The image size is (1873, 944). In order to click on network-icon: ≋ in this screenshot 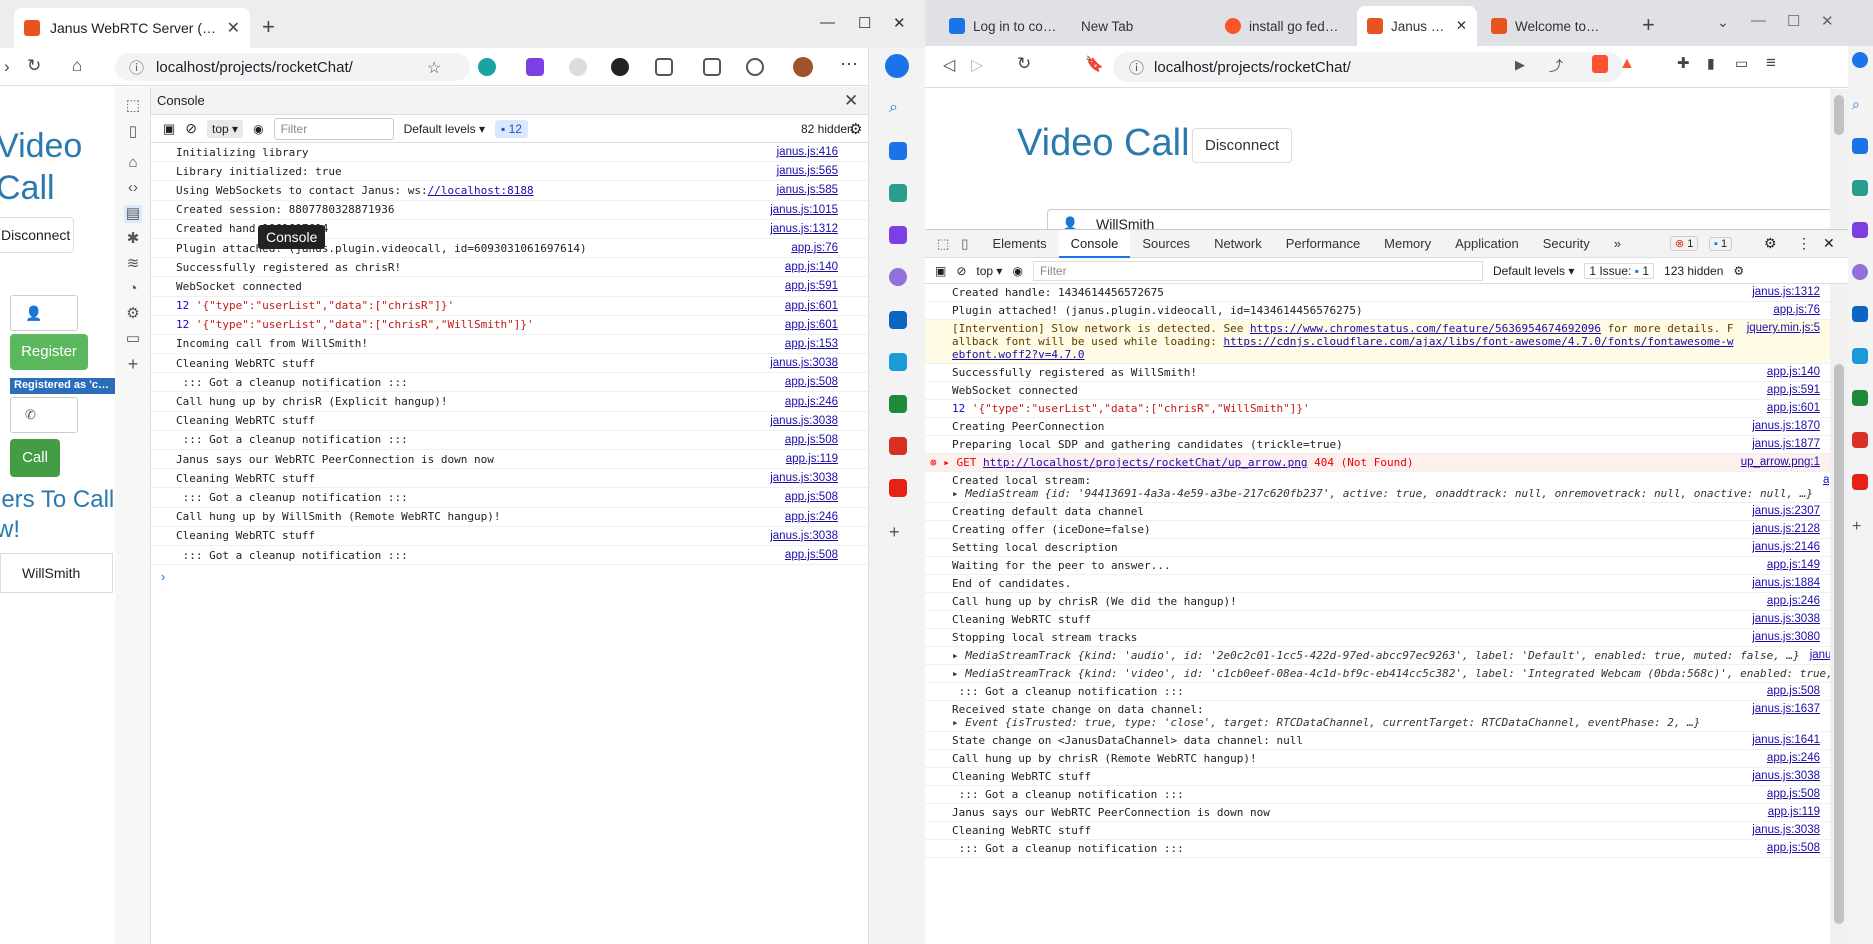, I will do `click(133, 264)`.